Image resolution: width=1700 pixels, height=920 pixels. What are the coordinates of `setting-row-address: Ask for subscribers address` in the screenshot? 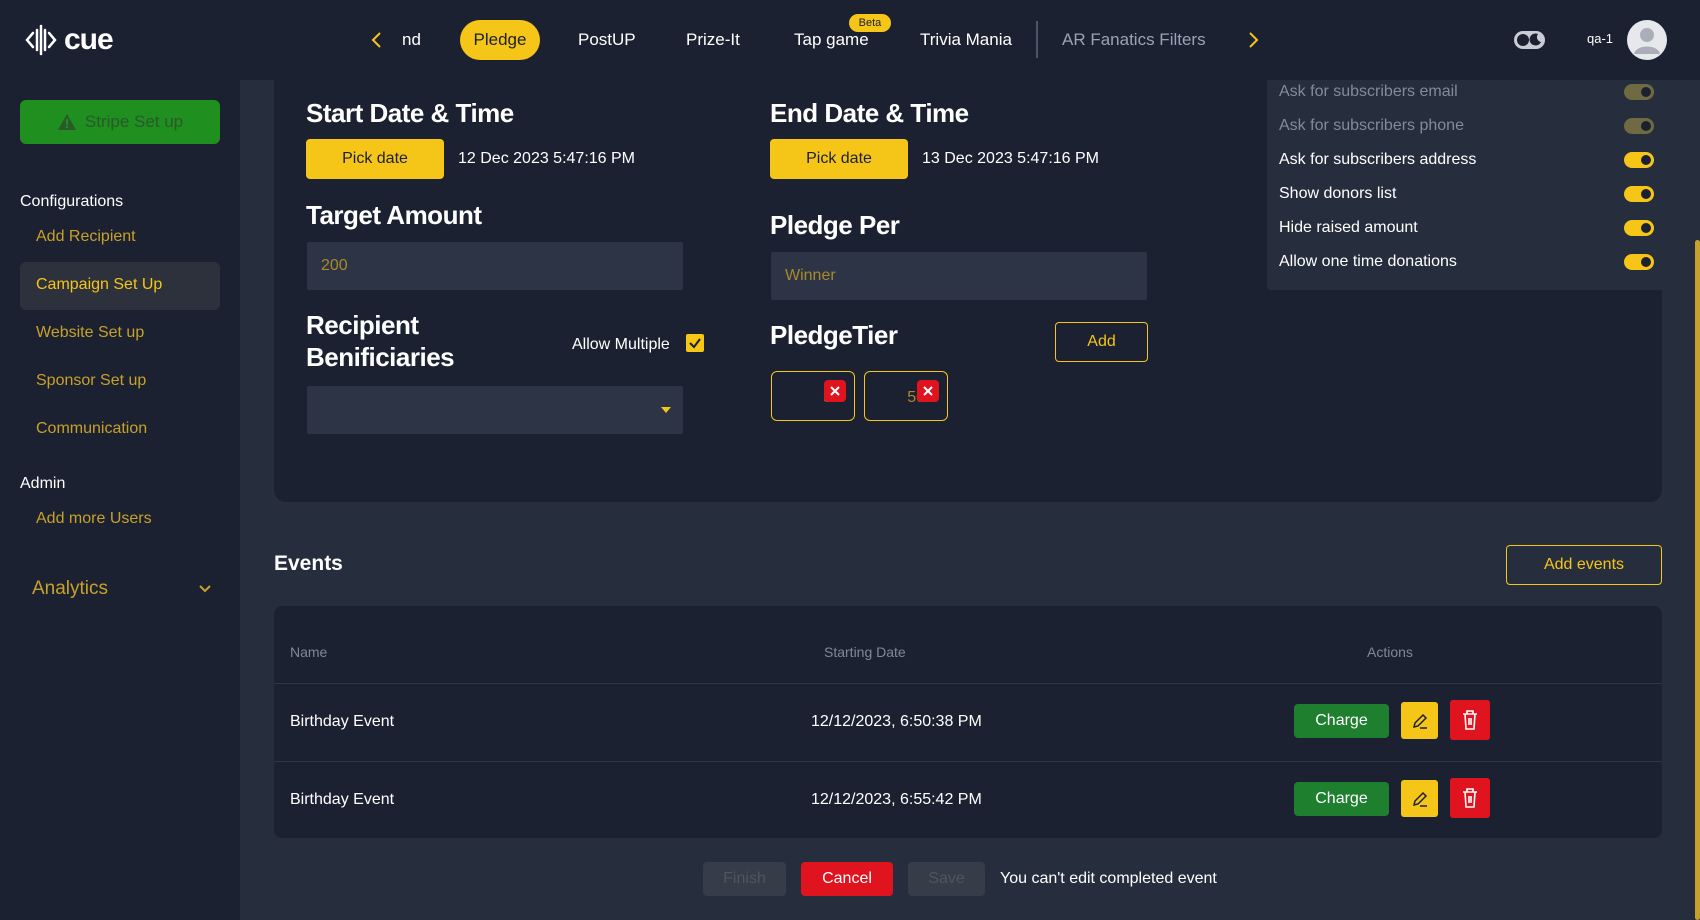 It's located at (1466, 160).